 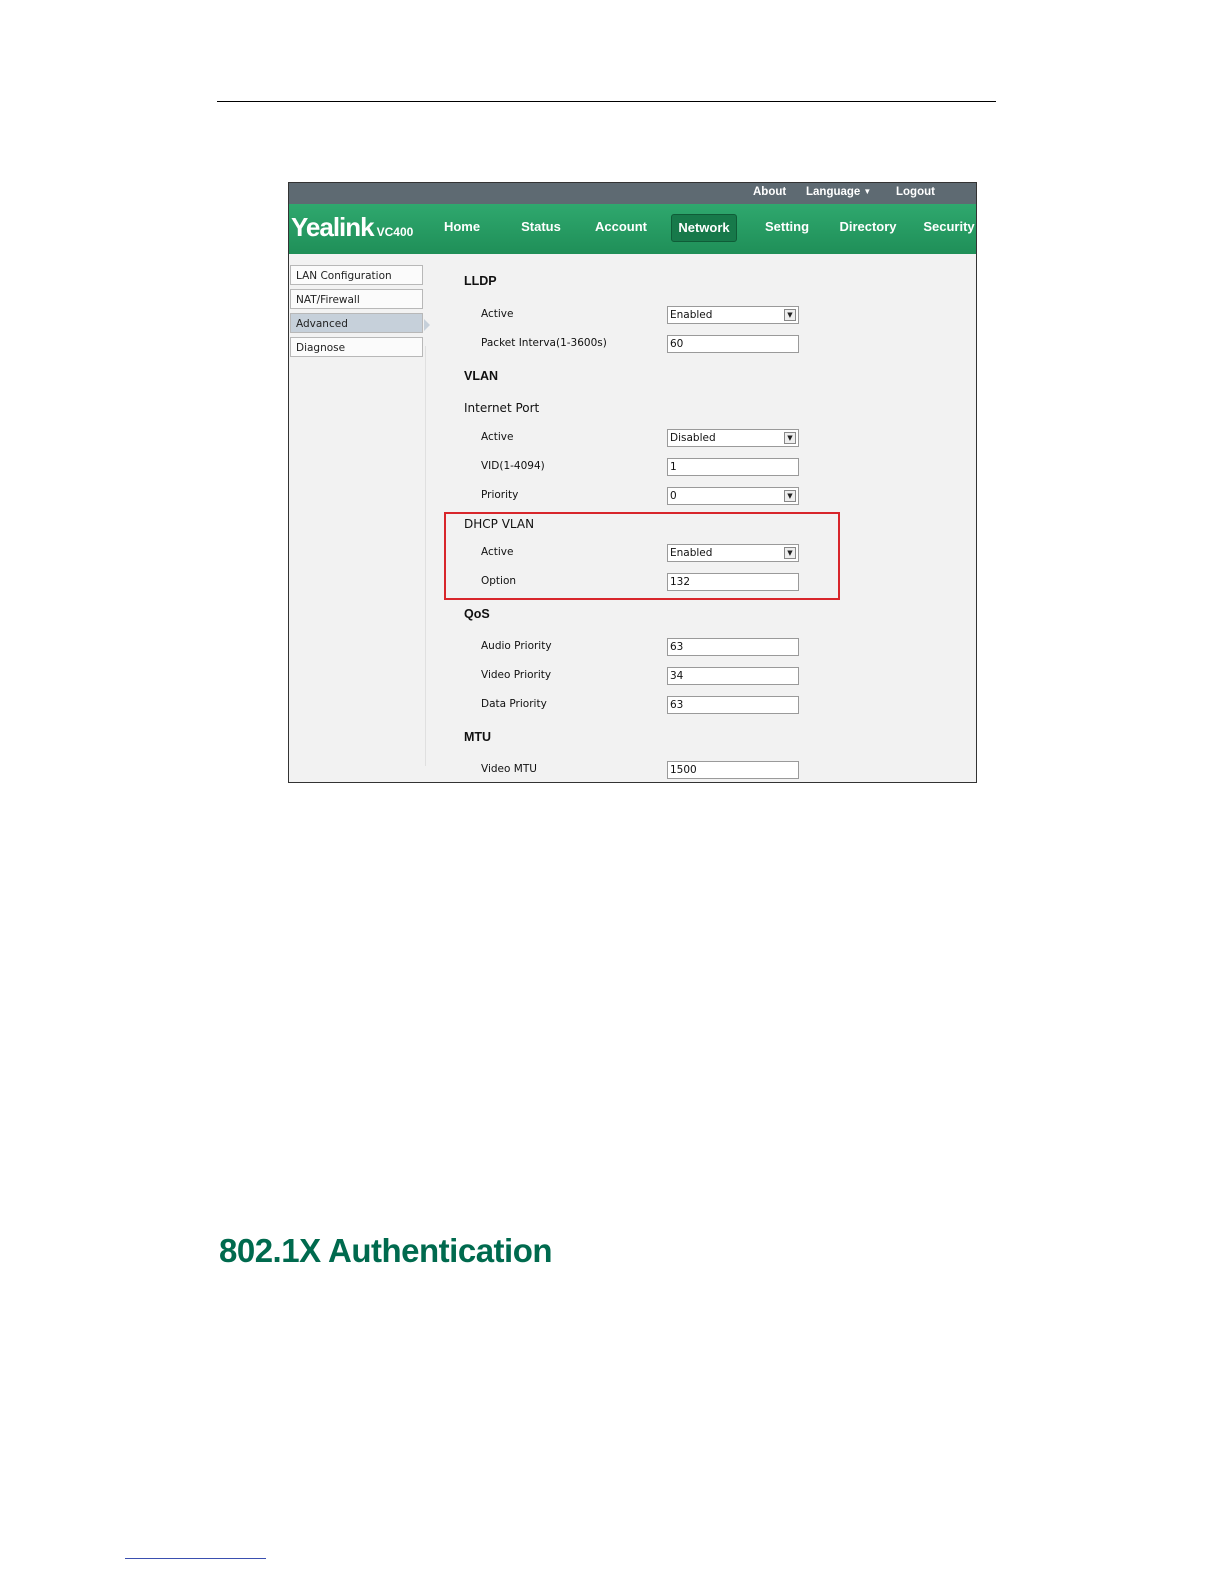 What do you see at coordinates (356, 299) in the screenshot?
I see `sidebar-item-nat-firewall: NAT/Firewall` at bounding box center [356, 299].